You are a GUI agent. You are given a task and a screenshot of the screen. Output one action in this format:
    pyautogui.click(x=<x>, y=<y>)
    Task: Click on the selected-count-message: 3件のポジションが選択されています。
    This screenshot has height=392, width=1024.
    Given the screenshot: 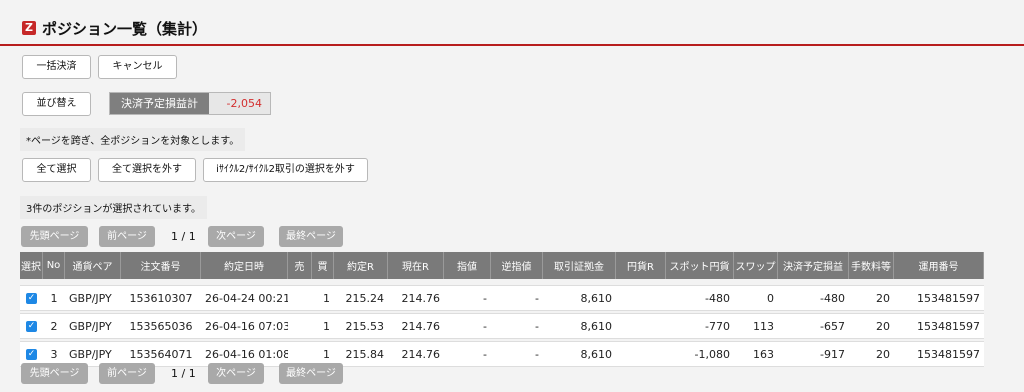 What is the action you would take?
    pyautogui.click(x=114, y=207)
    